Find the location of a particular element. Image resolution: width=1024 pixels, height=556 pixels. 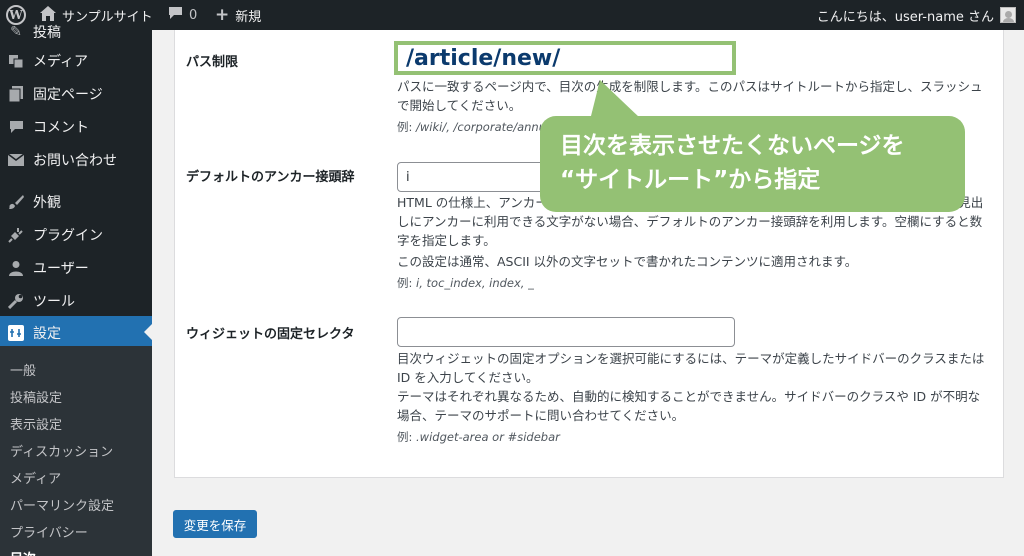

example-text: .widget-area or #sidebar is located at coordinates (488, 437).